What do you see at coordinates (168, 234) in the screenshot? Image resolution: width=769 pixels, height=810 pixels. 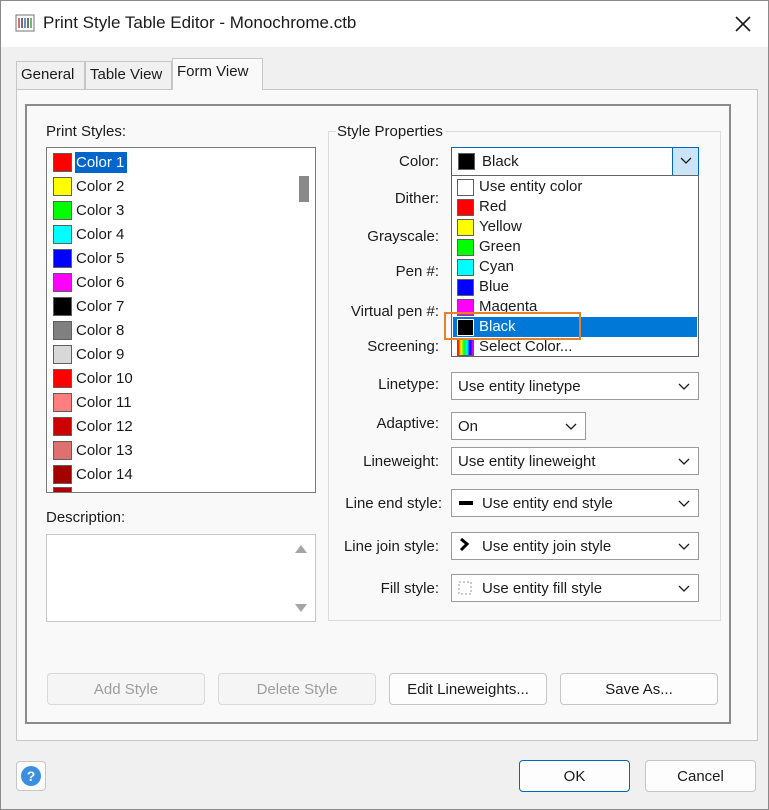 I see `print-style-item: Color 4` at bounding box center [168, 234].